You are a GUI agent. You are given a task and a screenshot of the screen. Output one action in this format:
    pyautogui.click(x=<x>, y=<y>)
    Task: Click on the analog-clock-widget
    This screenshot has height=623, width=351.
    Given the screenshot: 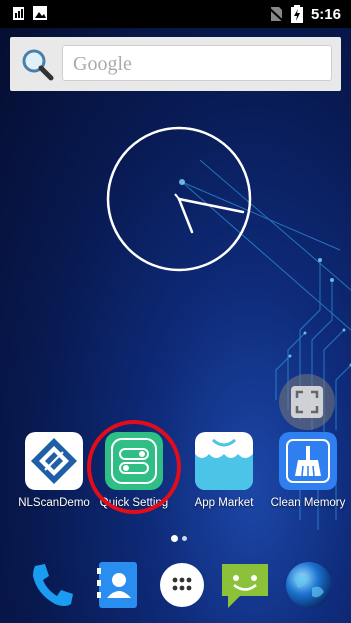 What is the action you would take?
    pyautogui.click(x=179, y=199)
    